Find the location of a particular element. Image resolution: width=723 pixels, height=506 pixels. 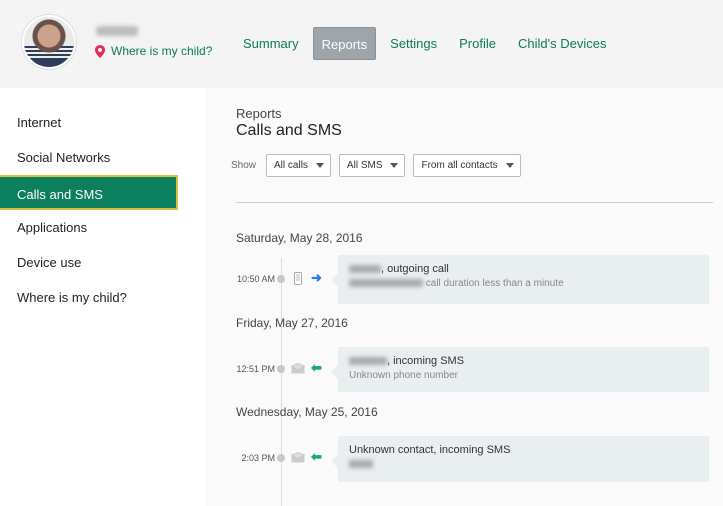

date-heading: Wednesday, May 25, 2016 is located at coordinates (307, 412).